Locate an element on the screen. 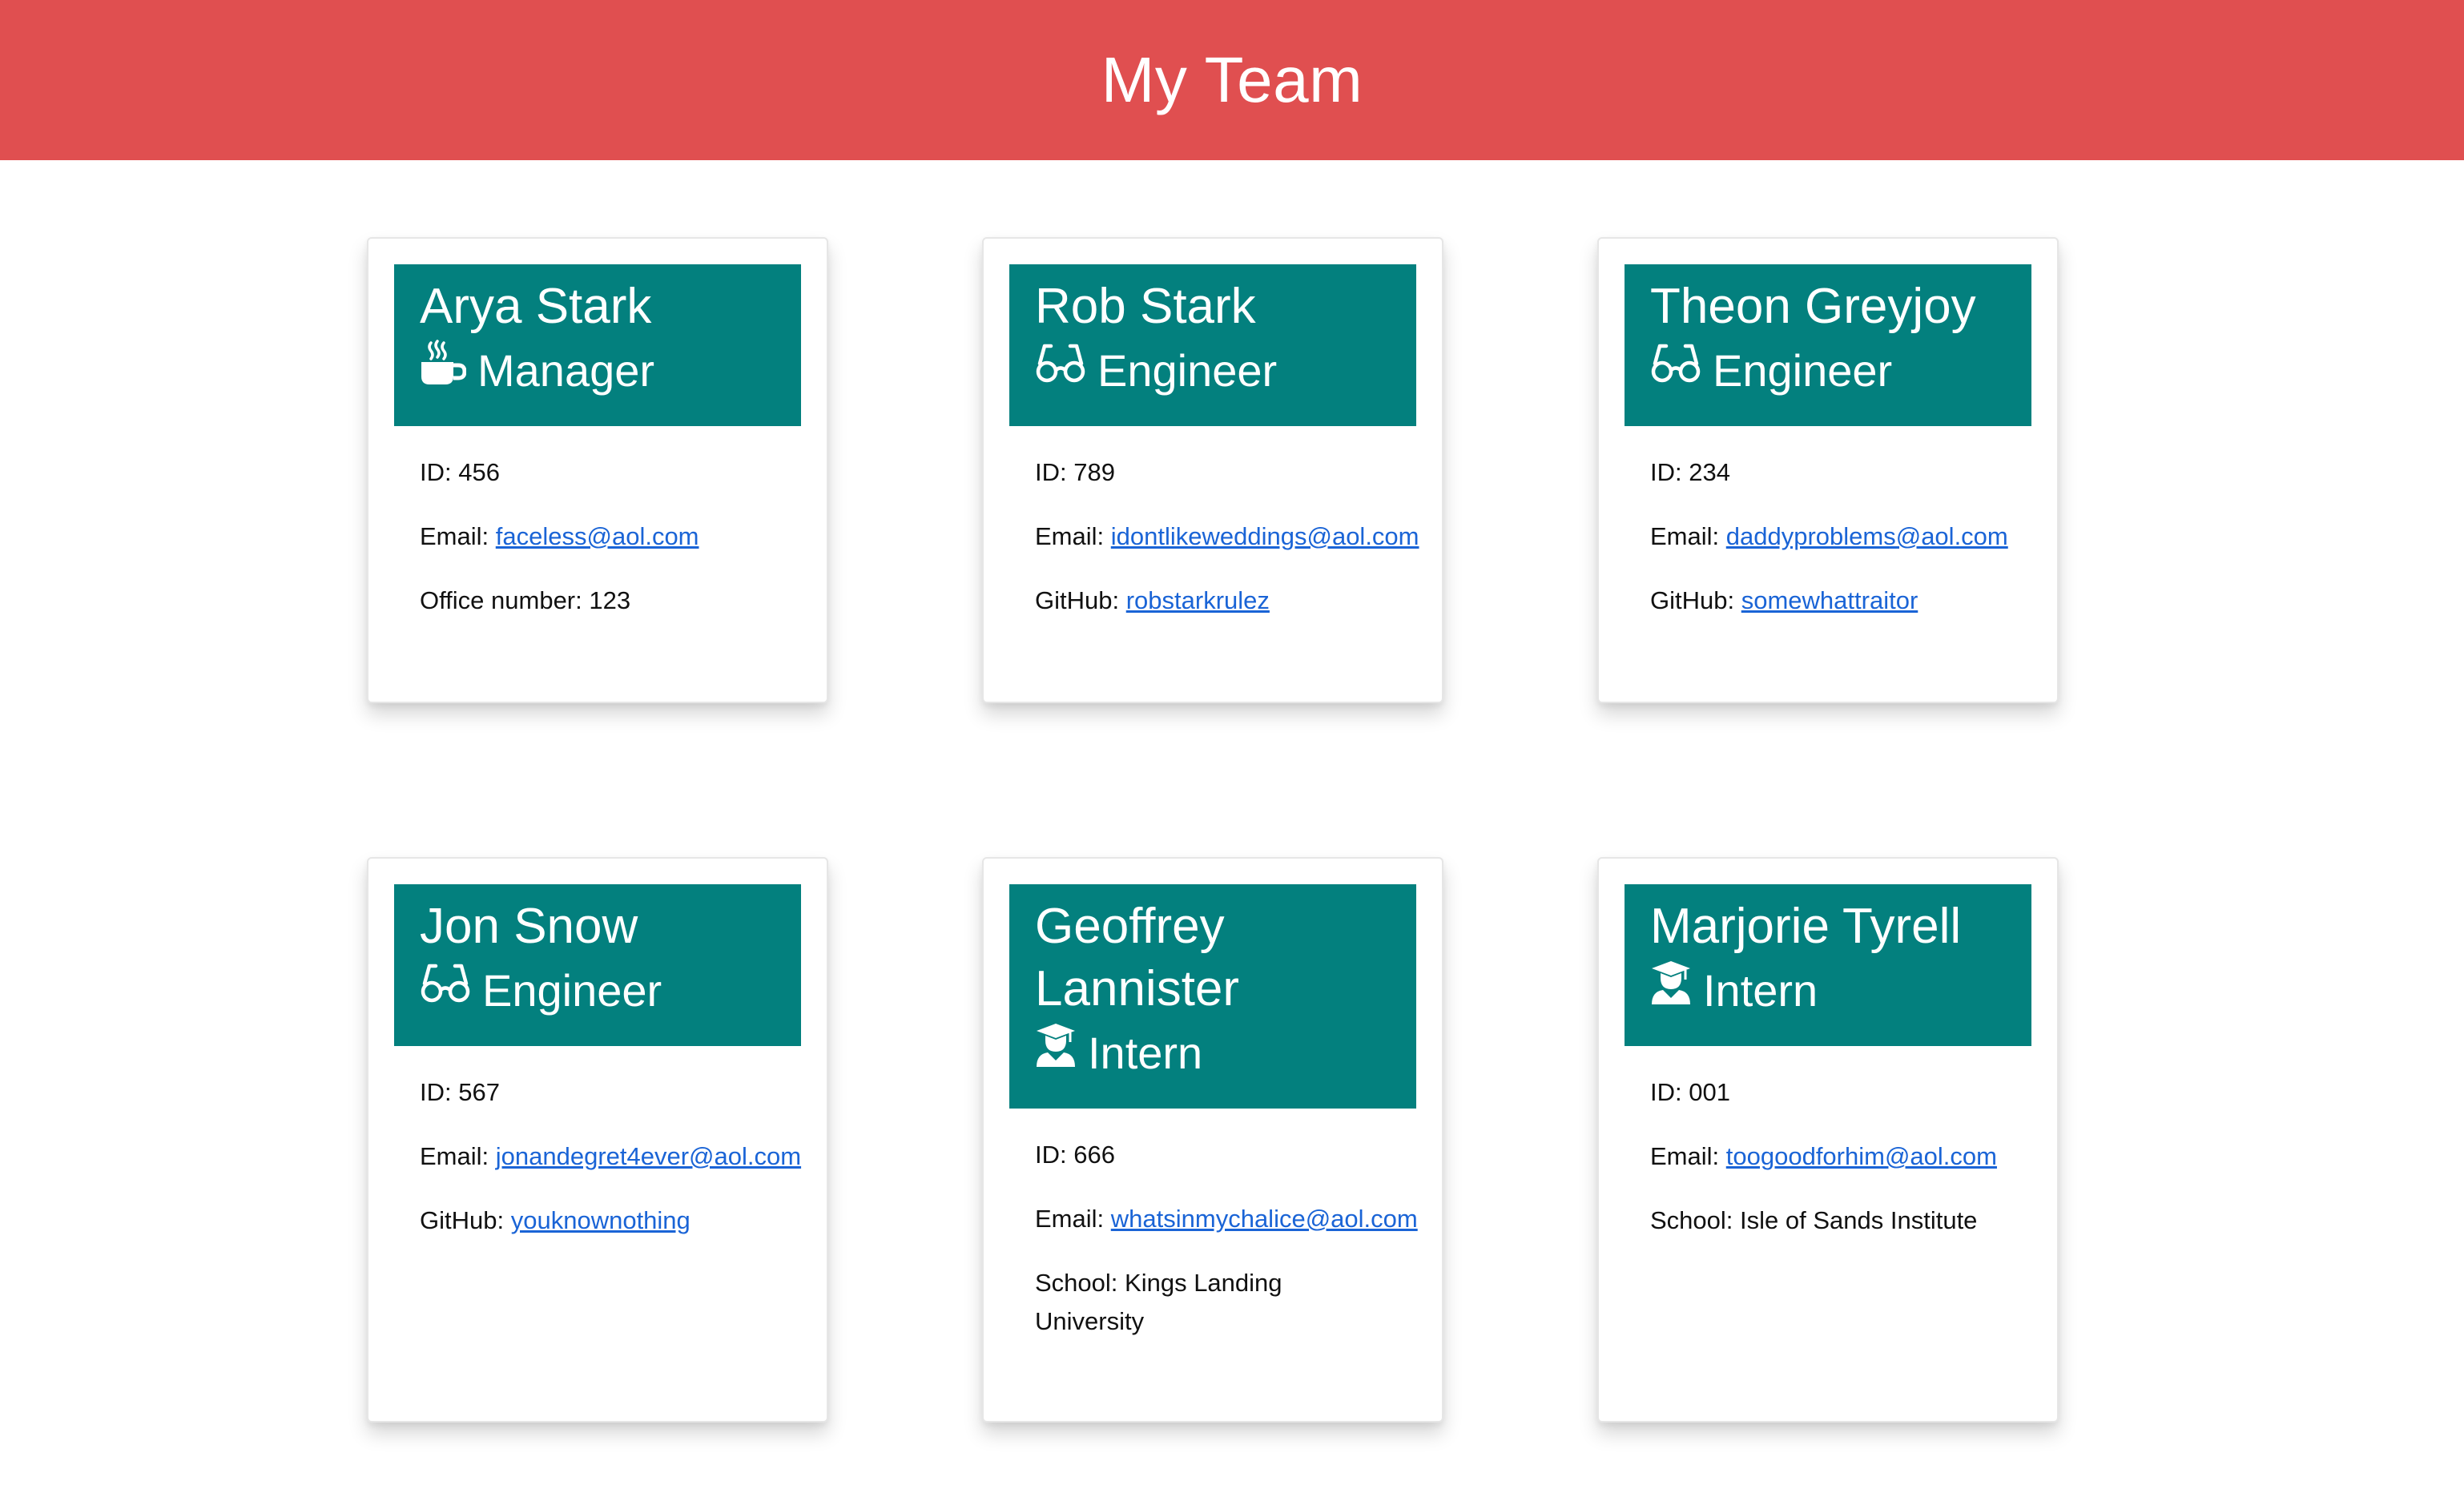 This screenshot has width=2464, height=1501. office-value: 123 is located at coordinates (610, 600).